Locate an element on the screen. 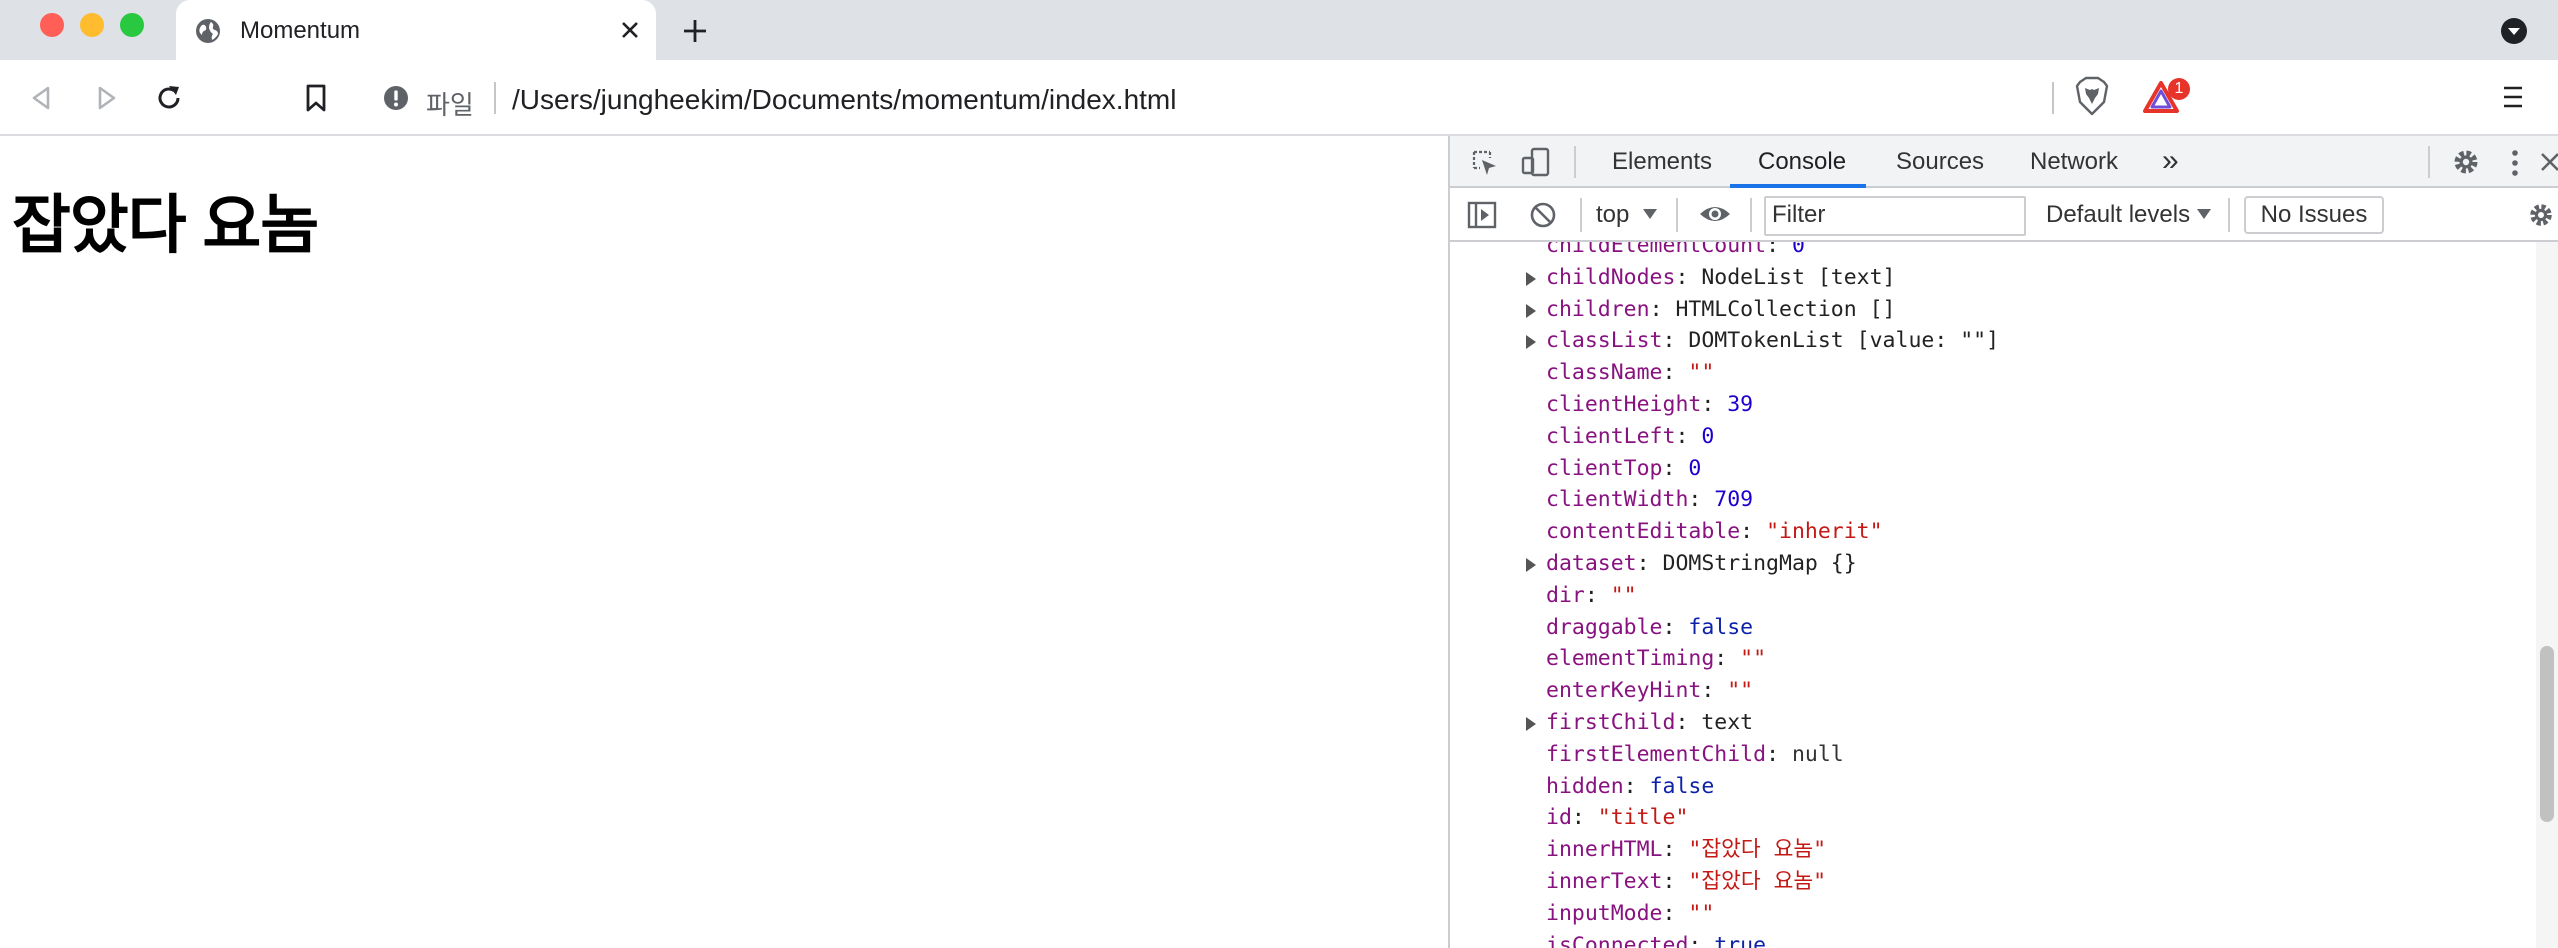  property-row: hidden: false is located at coordinates (1992, 787).